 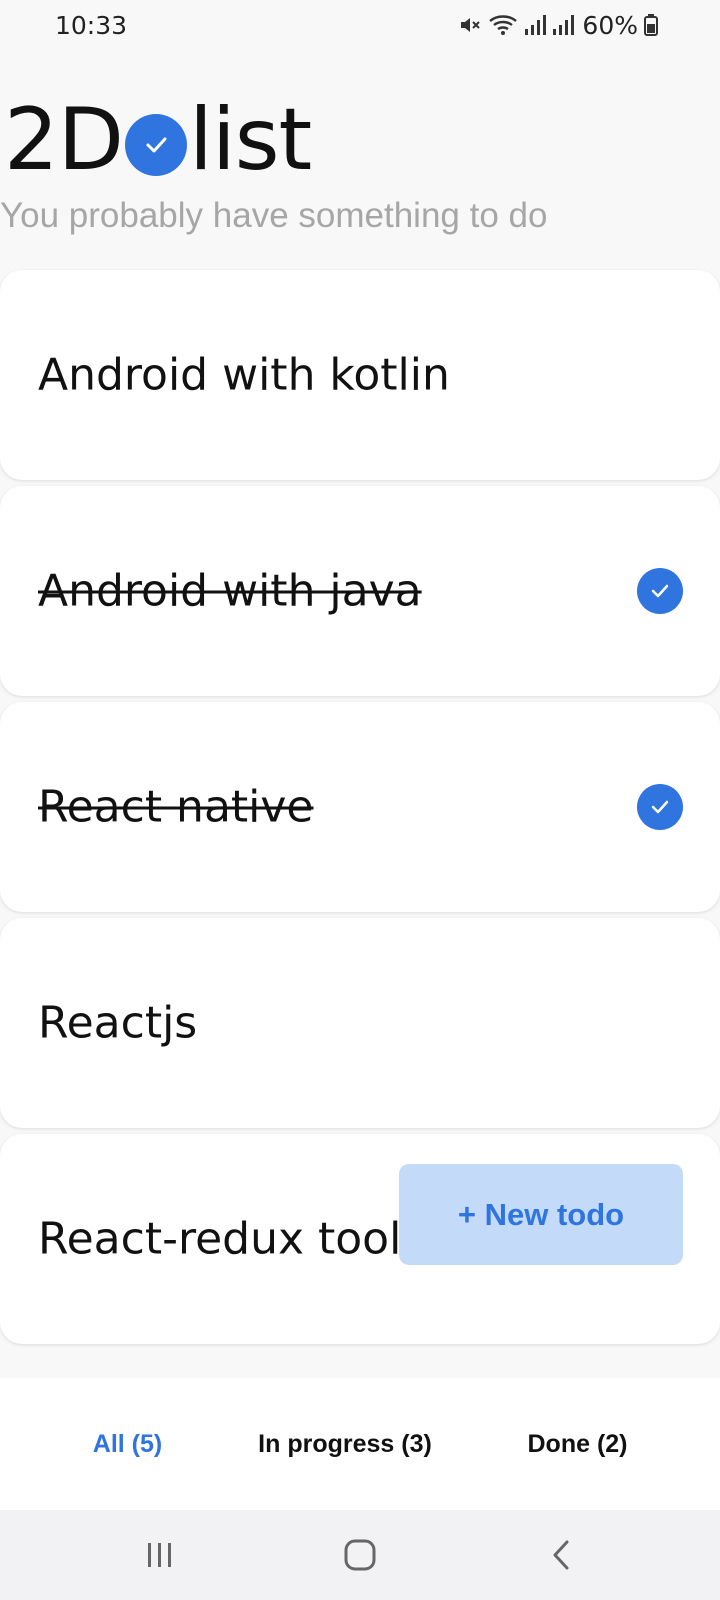 I want to click on todo-item: Android with java, so click(x=360, y=591).